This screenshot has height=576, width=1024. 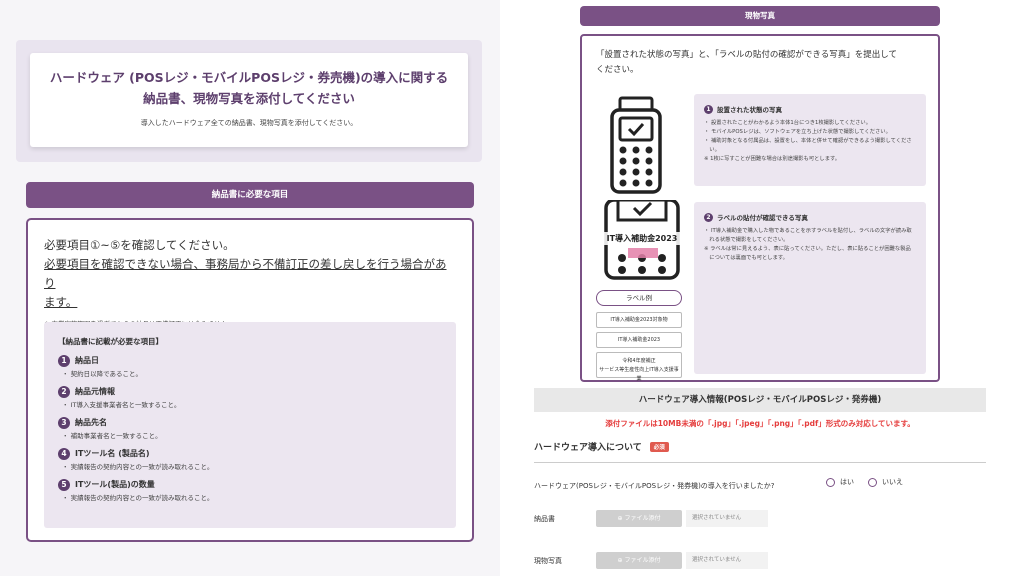 I want to click on hardware-about-heading: ハードウェア導入について 必須, so click(x=601, y=446).